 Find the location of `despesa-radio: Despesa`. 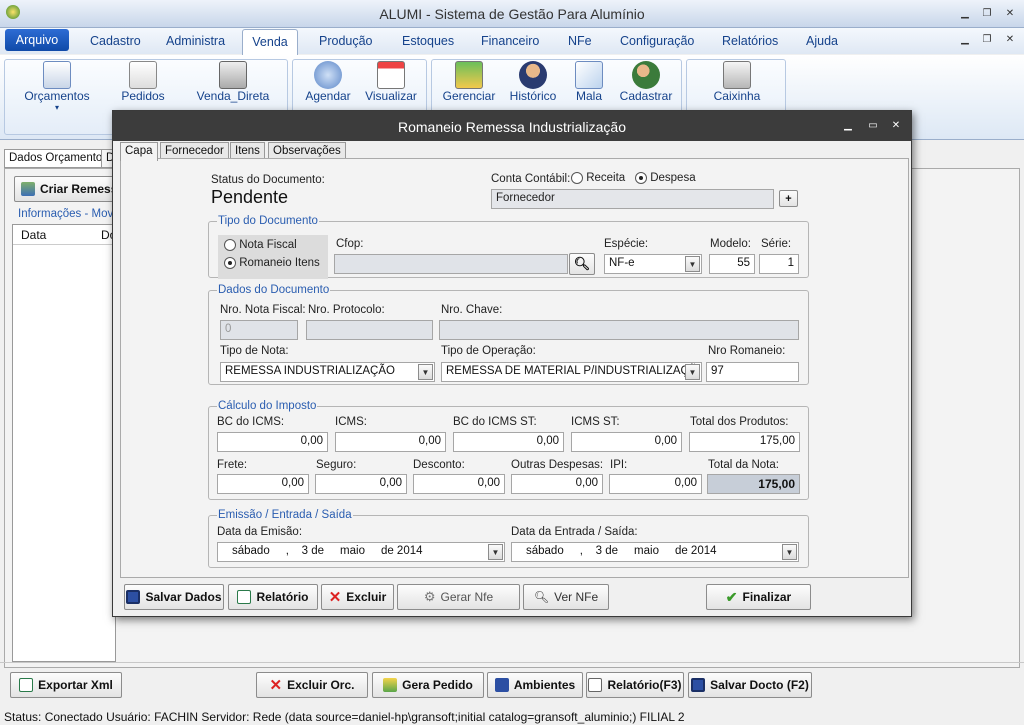

despesa-radio: Despesa is located at coordinates (665, 178).